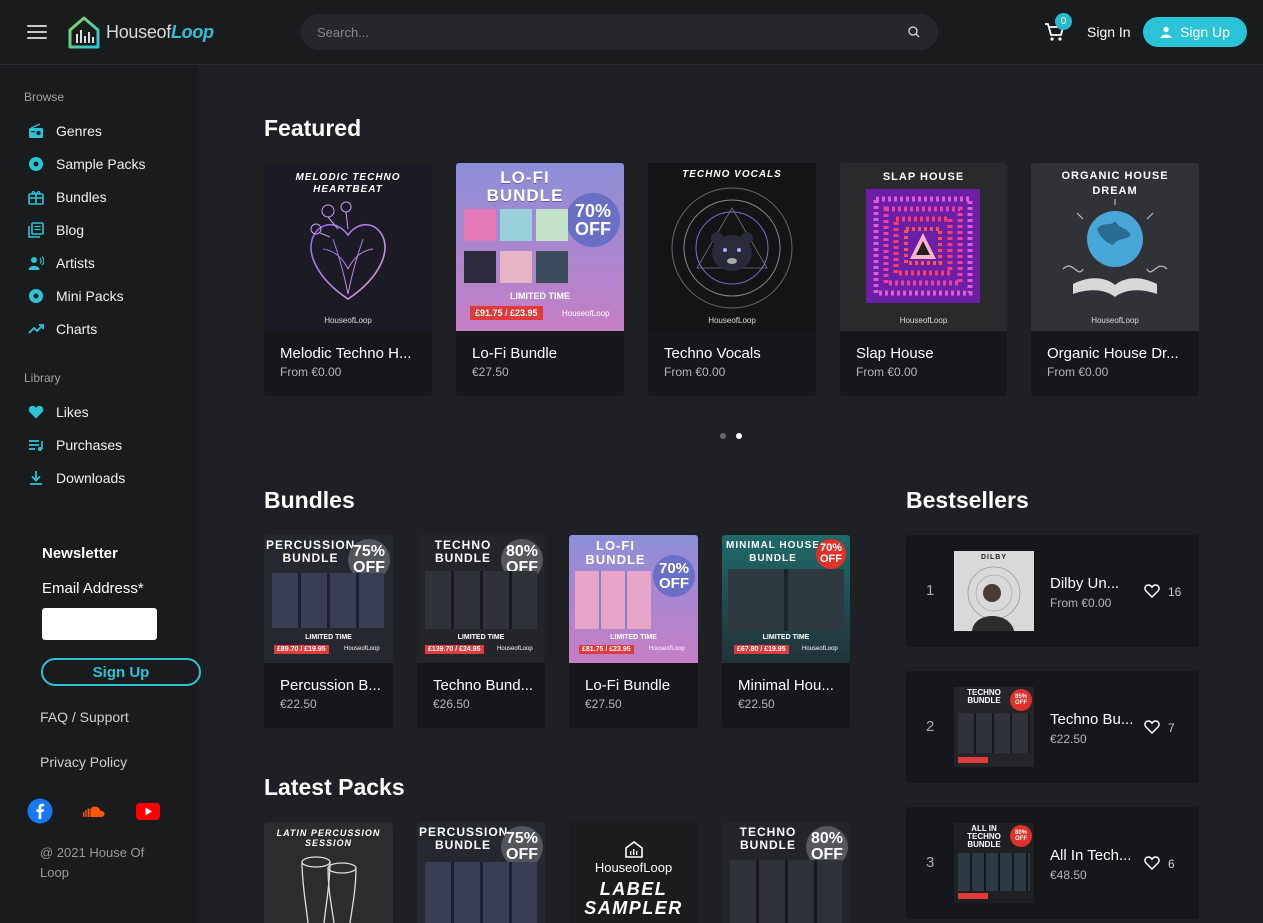 The width and height of the screenshot is (1263, 923). Describe the element at coordinates (140, 32) in the screenshot. I see `brand-logo: HouseofLoop` at that location.